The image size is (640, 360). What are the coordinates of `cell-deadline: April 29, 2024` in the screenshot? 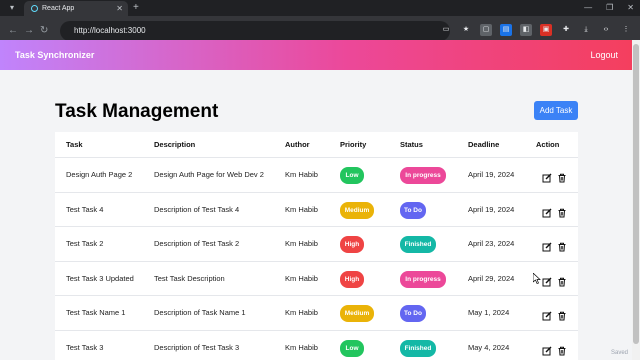 It's located at (491, 278).